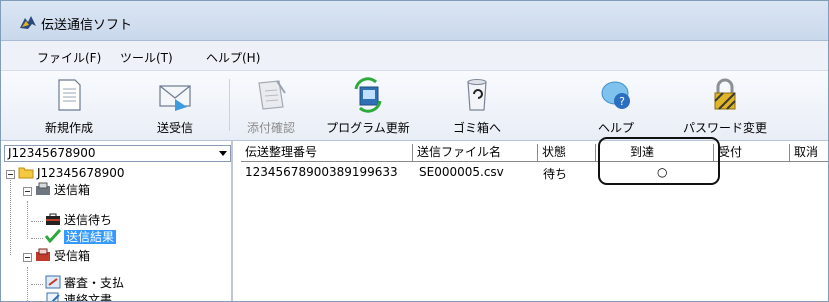  What do you see at coordinates (724, 128) in the screenshot?
I see `change-password-label: パスワード変更` at bounding box center [724, 128].